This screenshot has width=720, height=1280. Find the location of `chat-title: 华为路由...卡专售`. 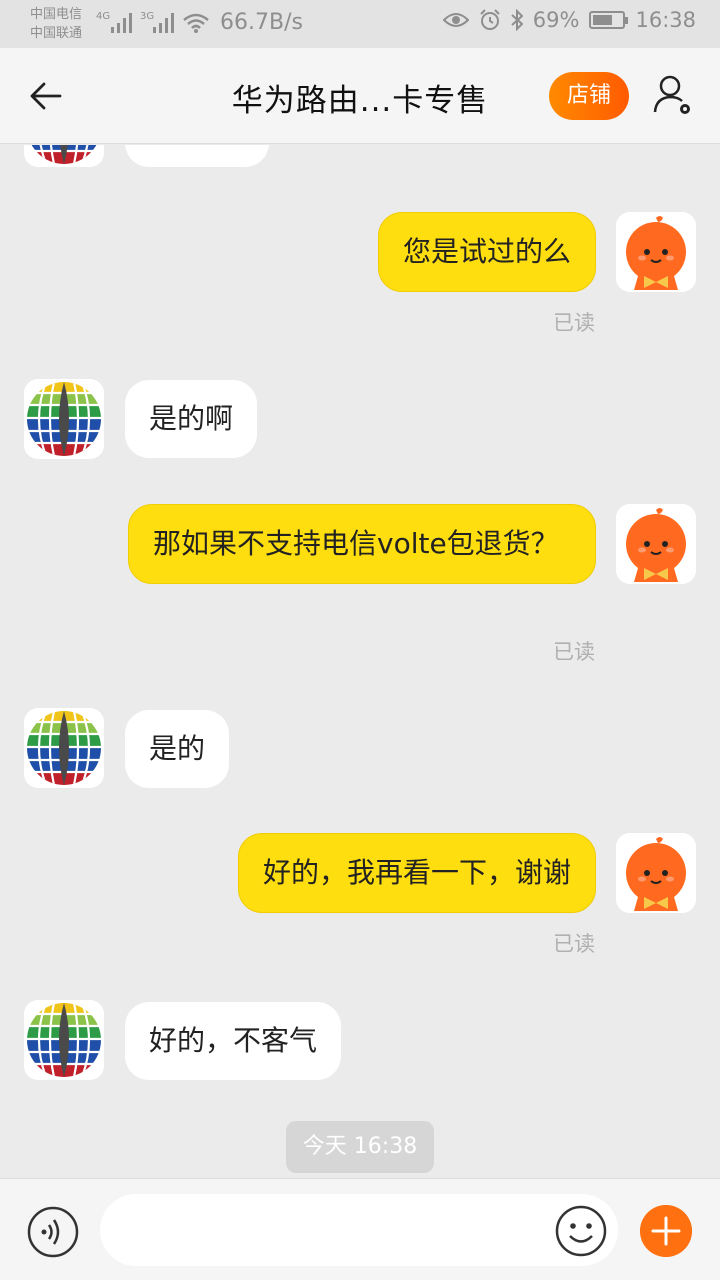

chat-title: 华为路由...卡专售 is located at coordinates (360, 101).